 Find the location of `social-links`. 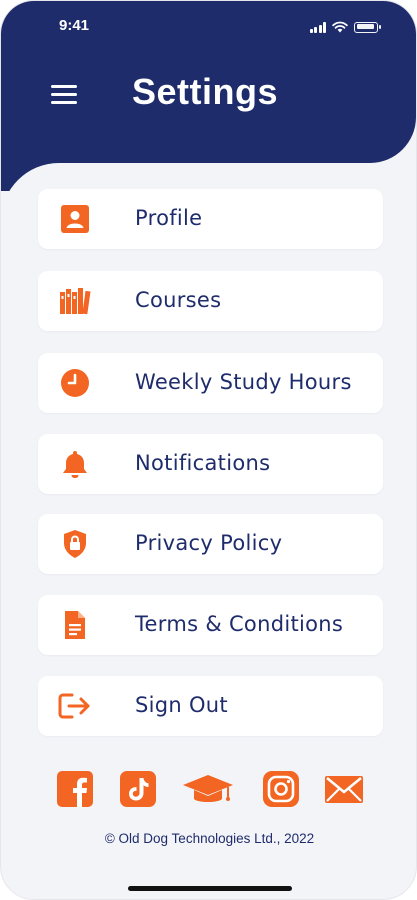

social-links is located at coordinates (208, 790).